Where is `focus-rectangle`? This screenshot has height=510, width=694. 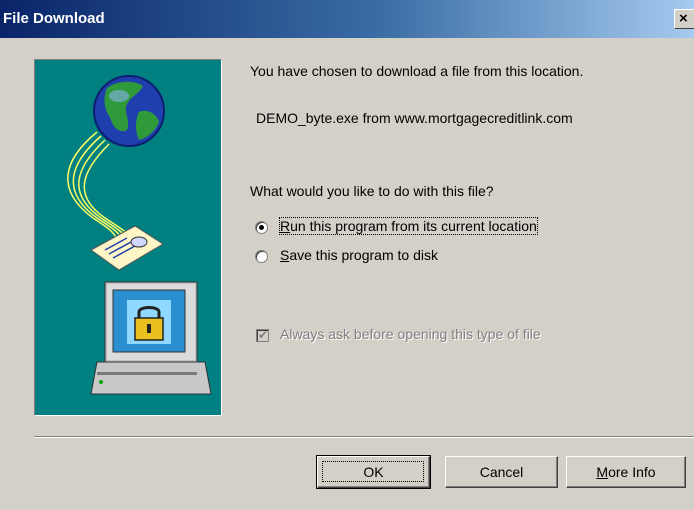
focus-rectangle is located at coordinates (373, 471).